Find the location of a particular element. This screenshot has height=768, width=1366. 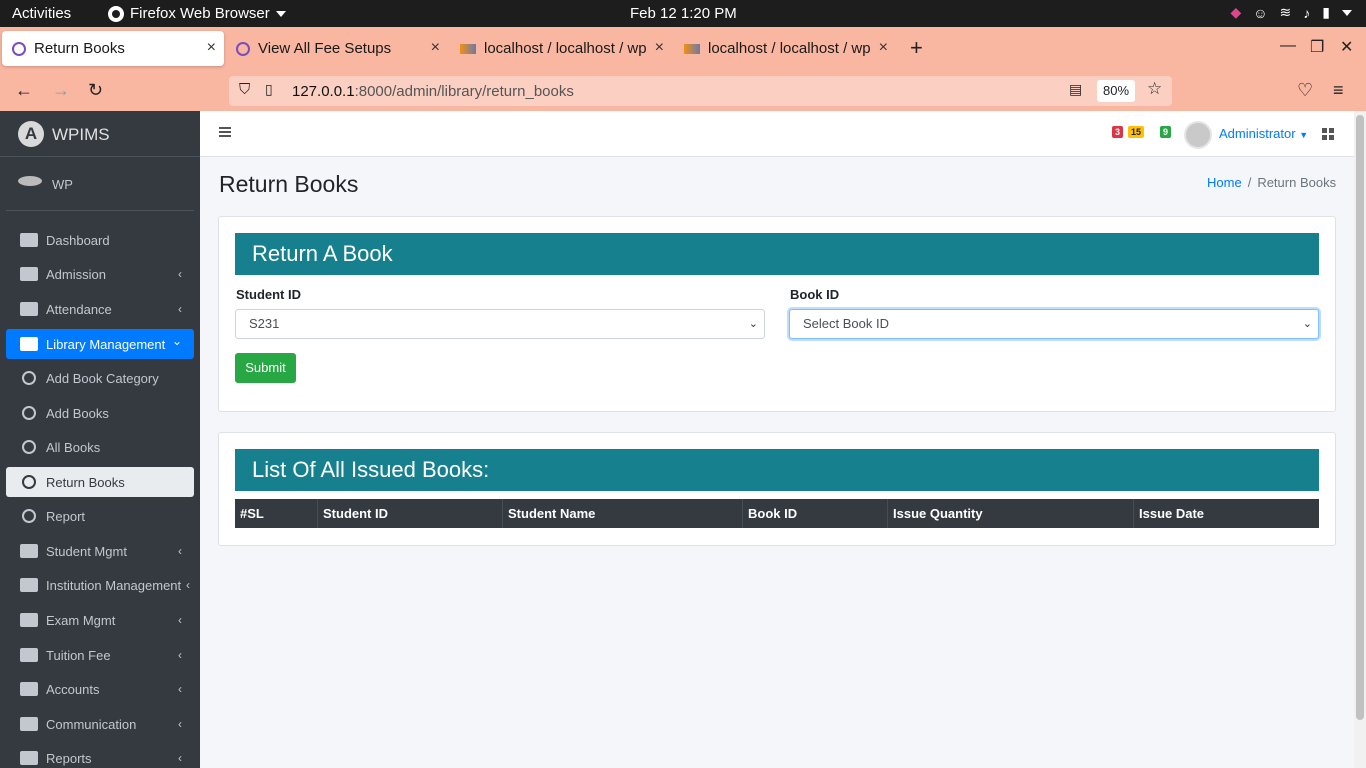

window-close-icon: ✕ is located at coordinates (1346, 47).